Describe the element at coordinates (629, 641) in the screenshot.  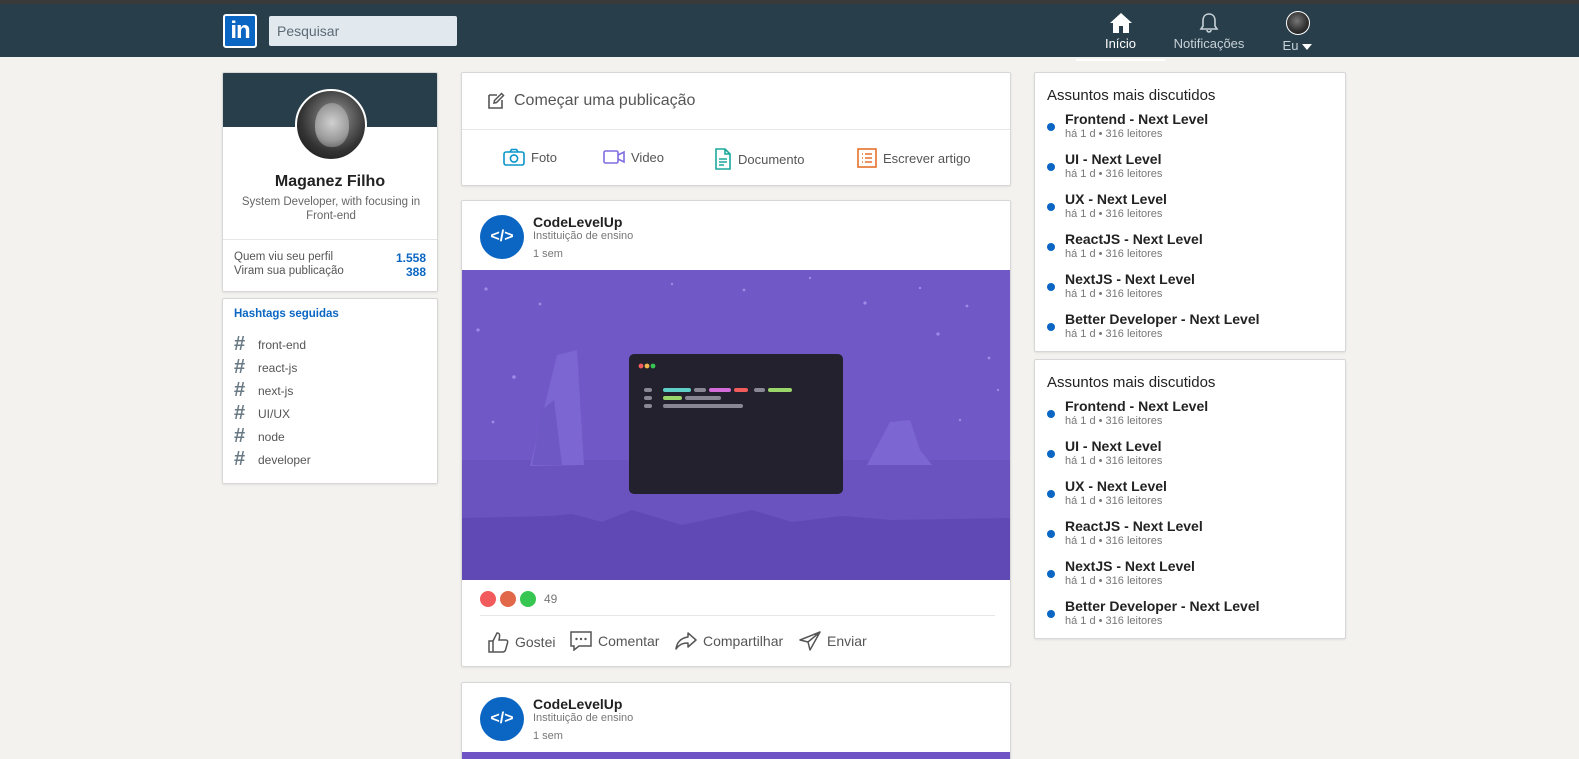
I see `comment-label: Comentar` at that location.